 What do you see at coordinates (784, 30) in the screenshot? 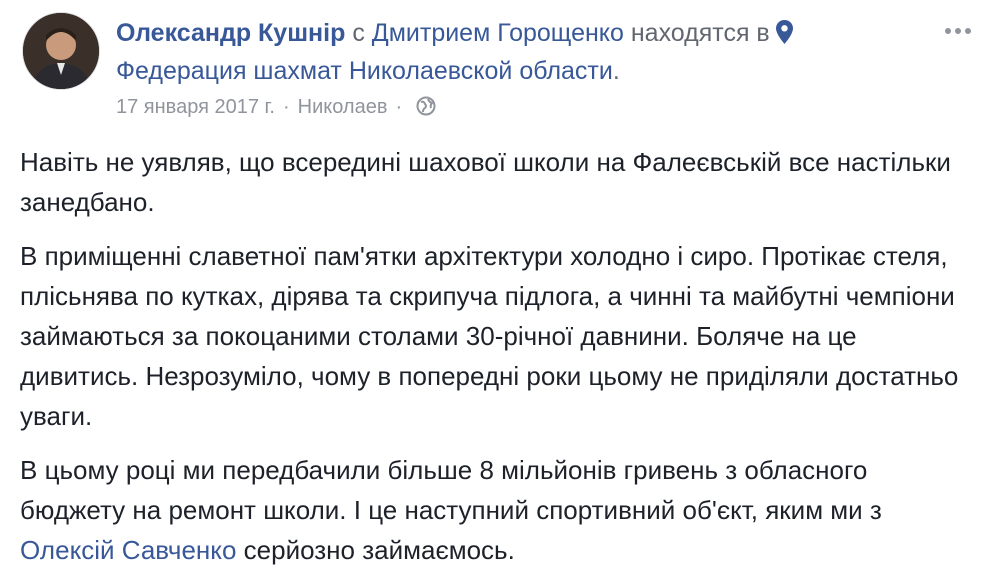
I see `map-pin-icon` at bounding box center [784, 30].